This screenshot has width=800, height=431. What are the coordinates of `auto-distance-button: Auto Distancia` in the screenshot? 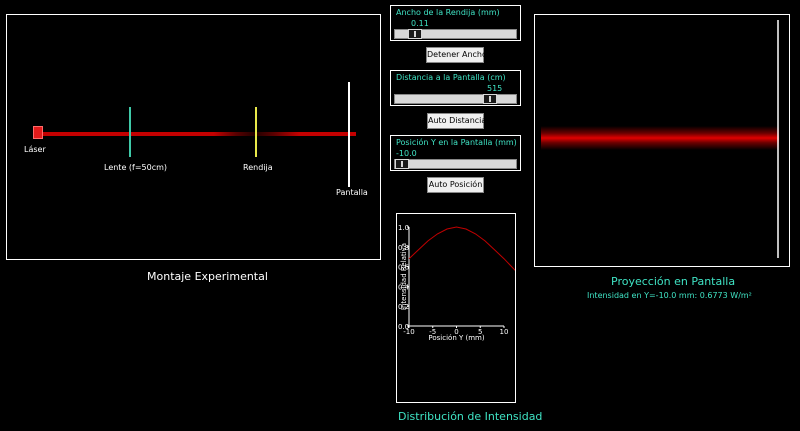 It's located at (456, 121).